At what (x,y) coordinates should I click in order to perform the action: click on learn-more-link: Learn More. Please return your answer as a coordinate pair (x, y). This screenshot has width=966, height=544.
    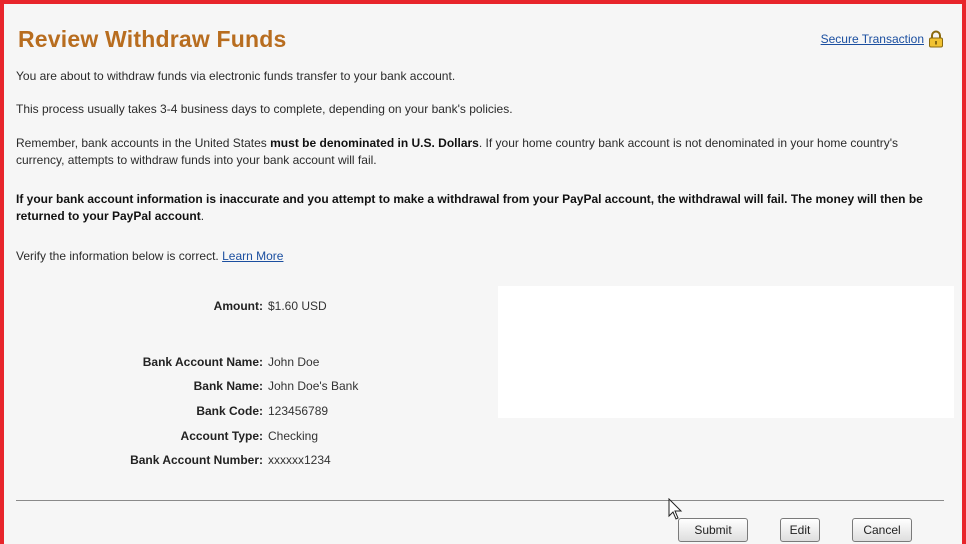
    Looking at the image, I should click on (252, 256).